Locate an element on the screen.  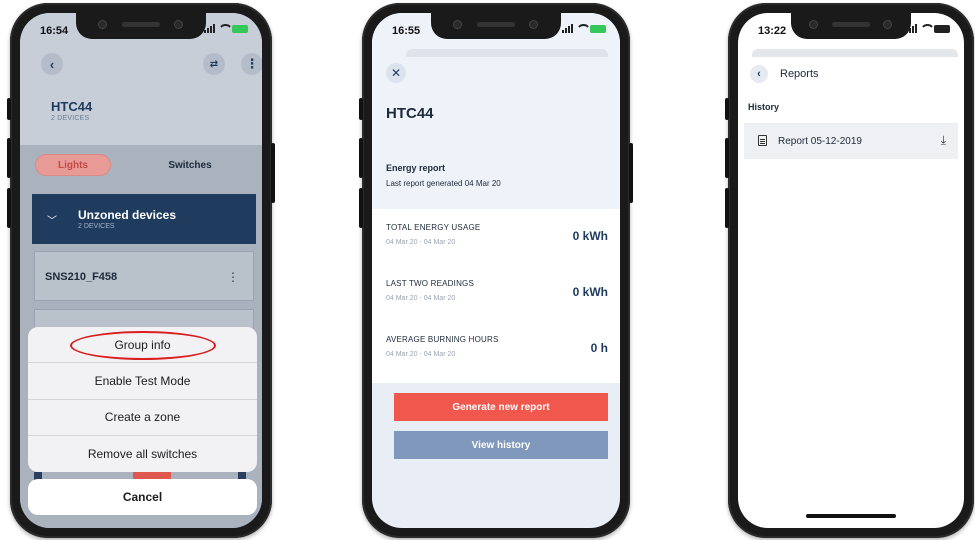
segmented-control: Lights Switches is located at coordinates (142, 165).